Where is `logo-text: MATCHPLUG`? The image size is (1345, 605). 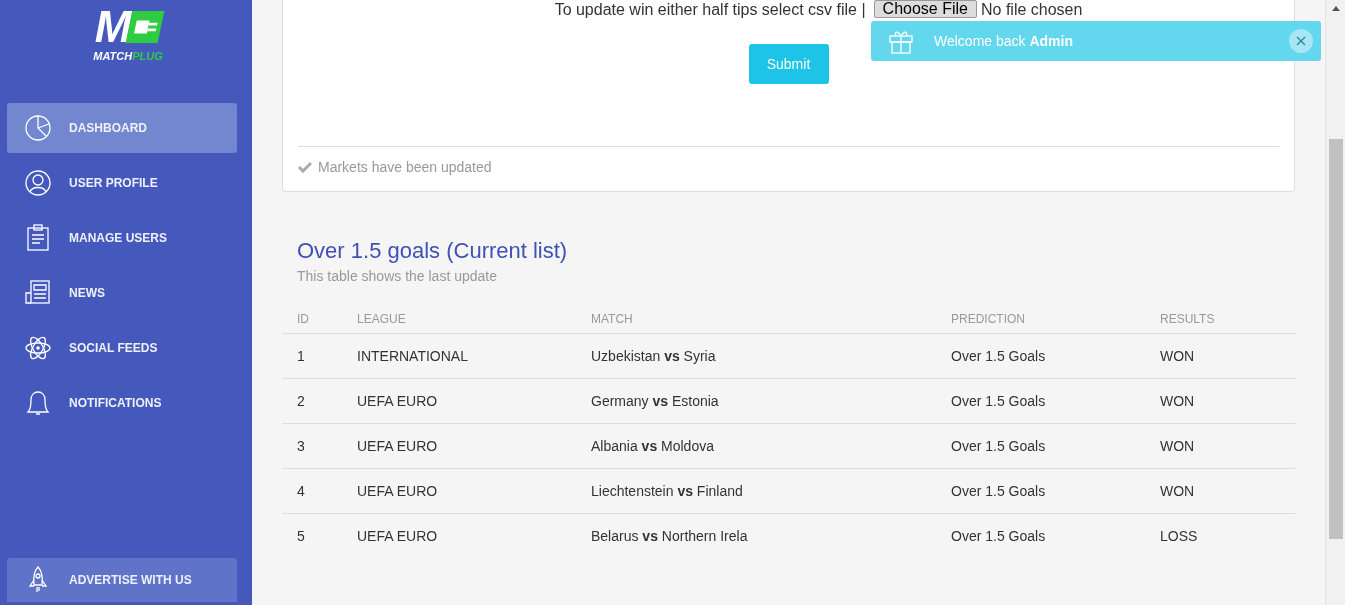
logo-text: MATCHPLUG is located at coordinates (128, 56).